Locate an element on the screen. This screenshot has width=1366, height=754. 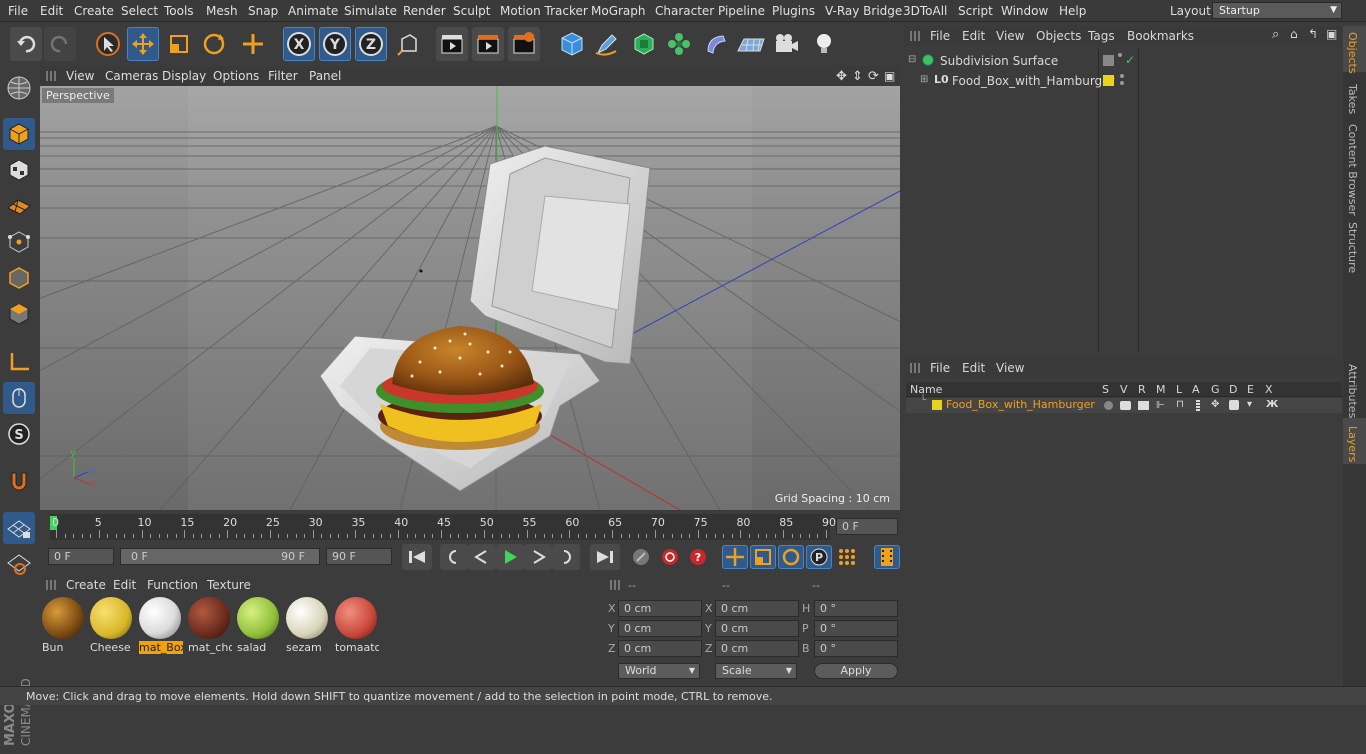
texture-mode-button is located at coordinates (19, 170).